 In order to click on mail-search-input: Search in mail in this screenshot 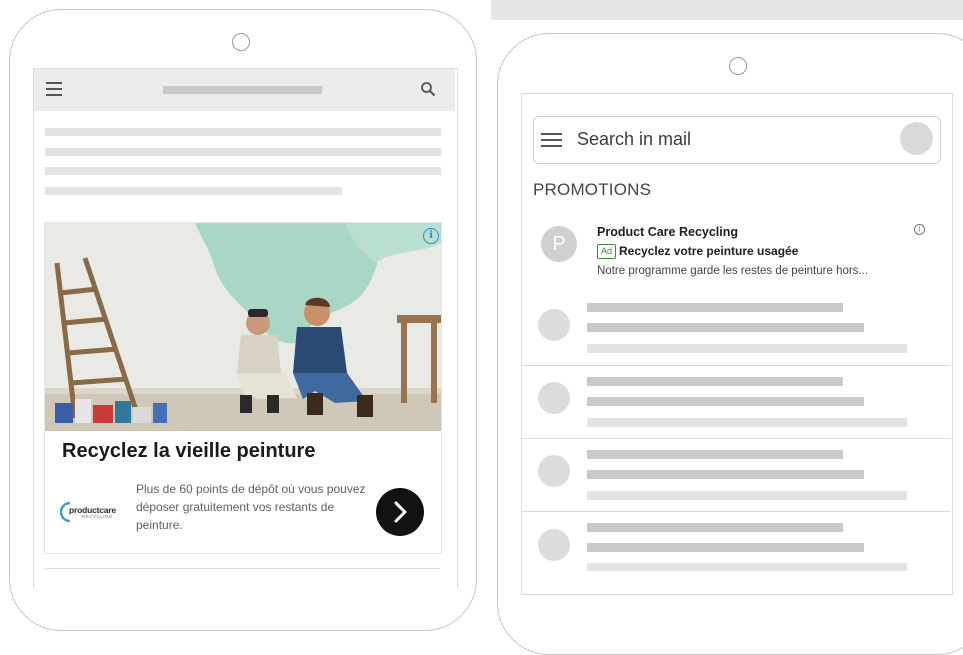, I will do `click(634, 139)`.